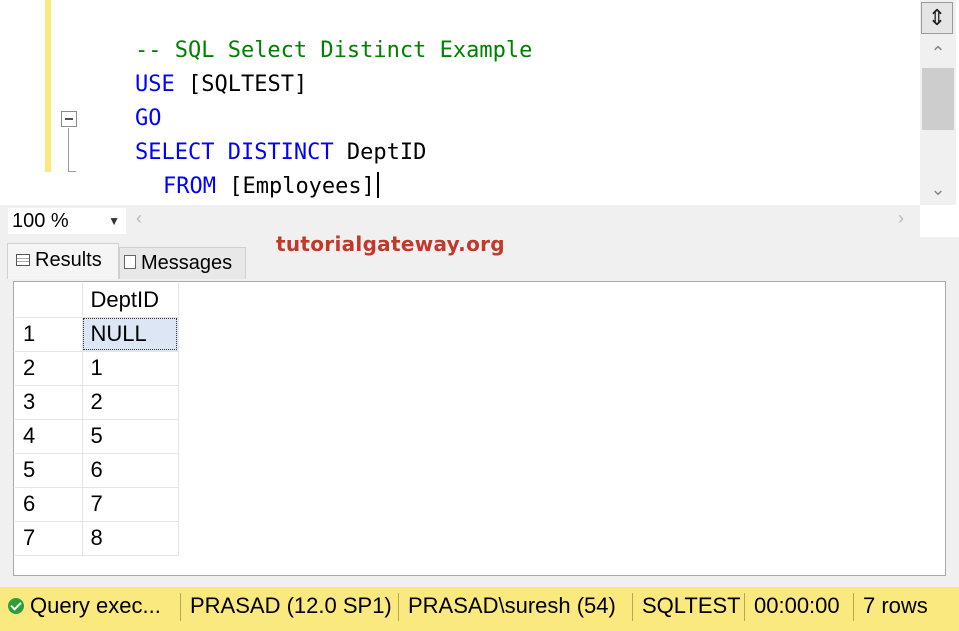 The image size is (959, 631). I want to click on tab-results-label: Results, so click(68, 260).